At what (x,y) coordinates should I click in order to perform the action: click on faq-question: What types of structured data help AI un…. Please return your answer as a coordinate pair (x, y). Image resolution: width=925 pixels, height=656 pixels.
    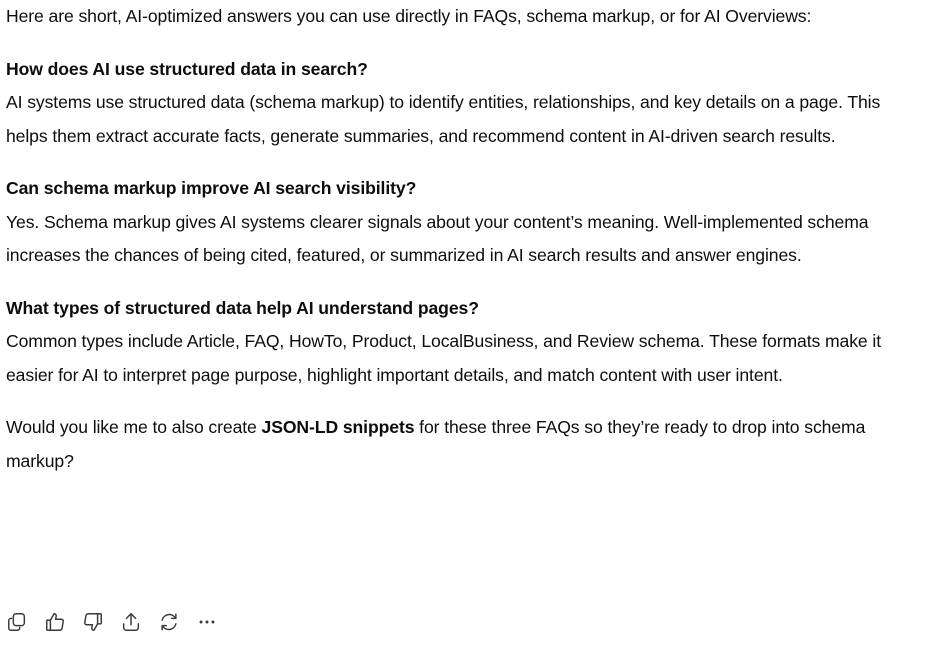
    Looking at the image, I should click on (242, 307).